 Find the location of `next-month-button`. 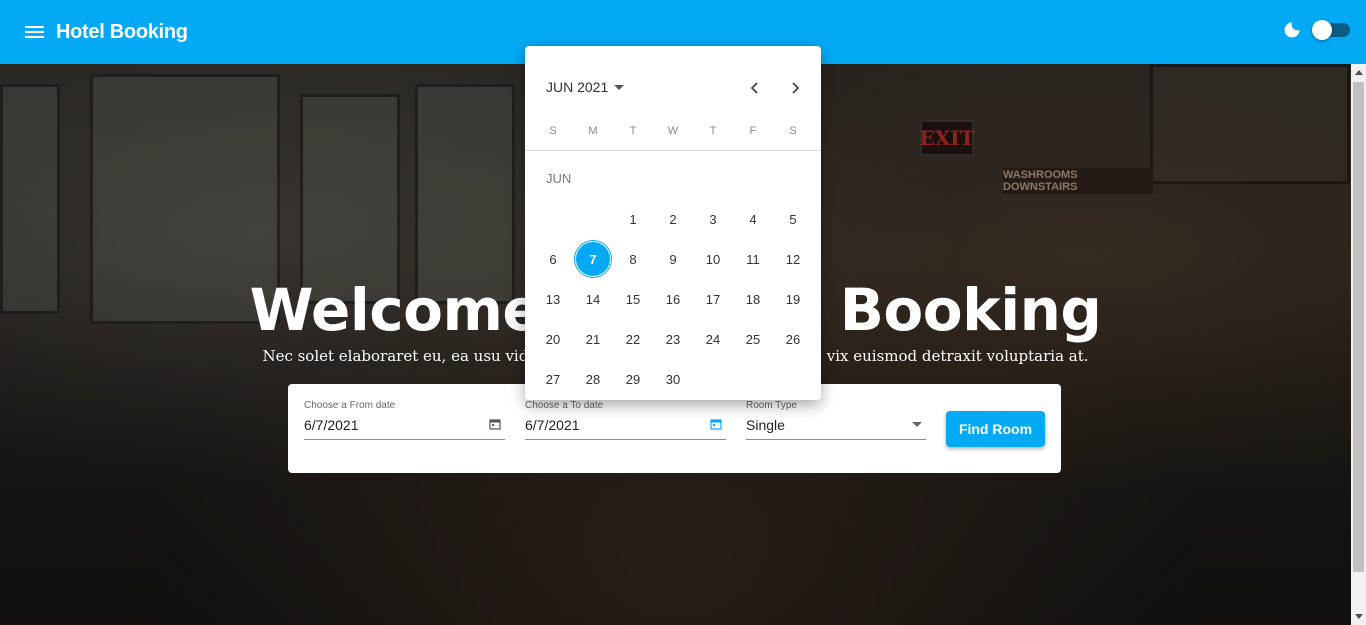

next-month-button is located at coordinates (795, 88).